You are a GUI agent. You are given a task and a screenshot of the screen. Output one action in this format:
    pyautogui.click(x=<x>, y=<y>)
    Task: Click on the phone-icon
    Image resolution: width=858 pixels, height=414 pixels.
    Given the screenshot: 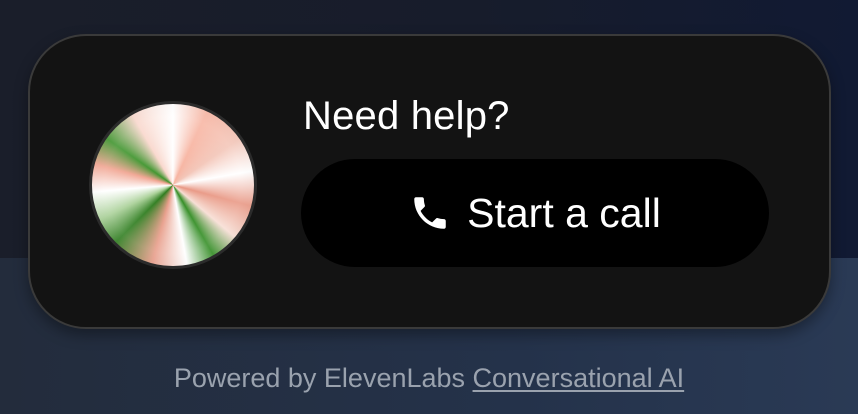 What is the action you would take?
    pyautogui.click(x=430, y=213)
    